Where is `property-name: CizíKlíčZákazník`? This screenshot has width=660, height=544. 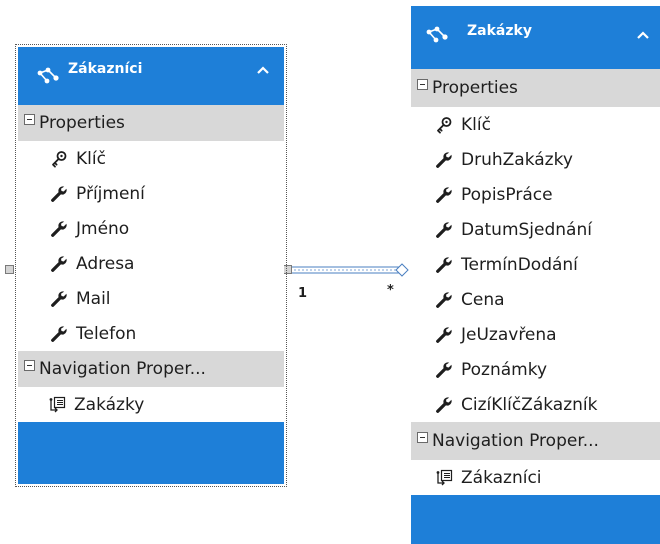
property-name: CizíKlíčZákazník is located at coordinates (529, 404).